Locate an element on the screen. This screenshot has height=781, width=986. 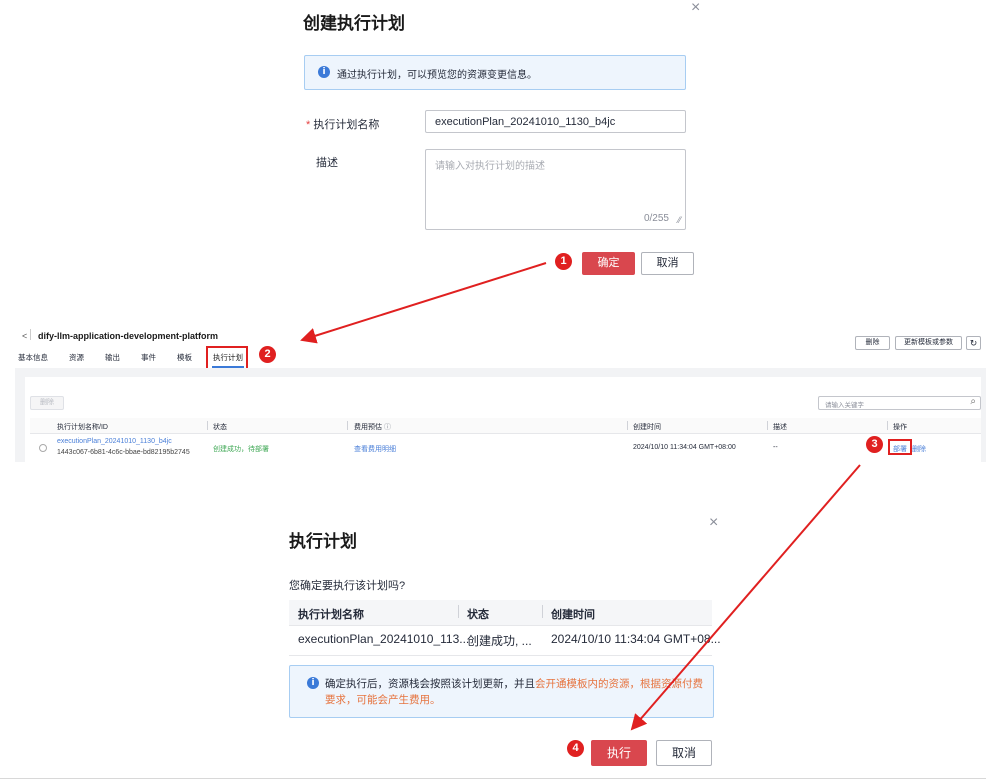
arrow-confirm-to-tab is located at coordinates (423, 303).